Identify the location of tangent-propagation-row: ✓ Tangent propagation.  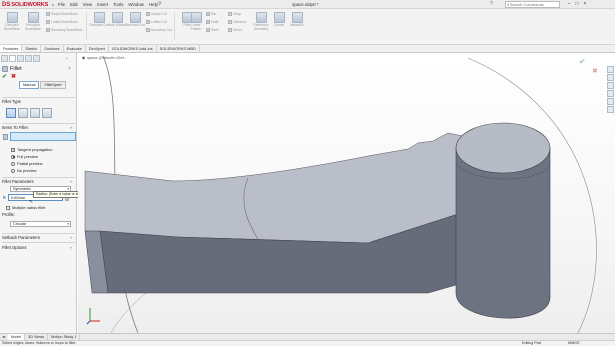
(31, 149).